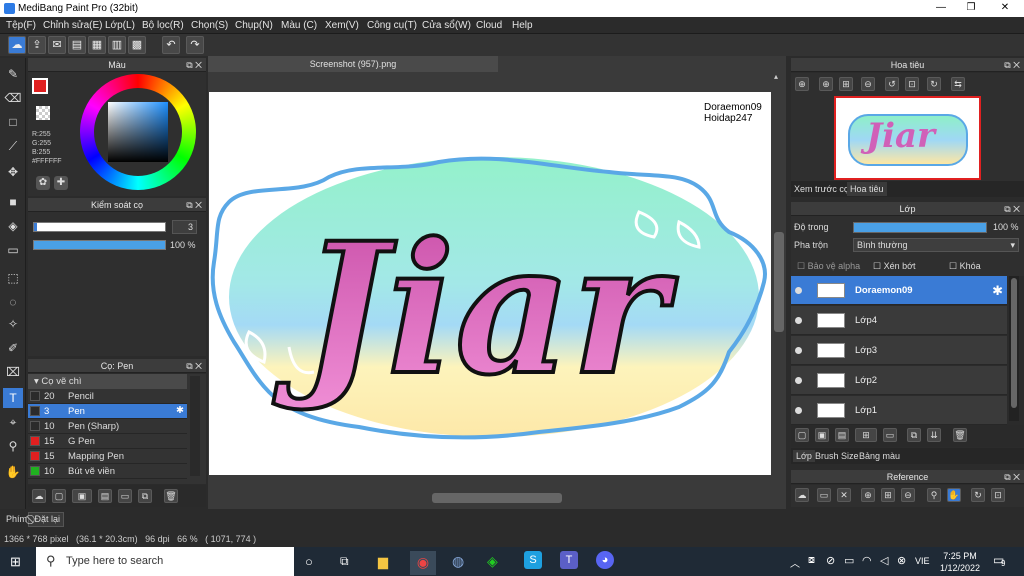 Image resolution: width=1024 pixels, height=576 pixels. What do you see at coordinates (107, 471) in the screenshot?
I see `brush-row: 10 Bút vẽ viền` at bounding box center [107, 471].